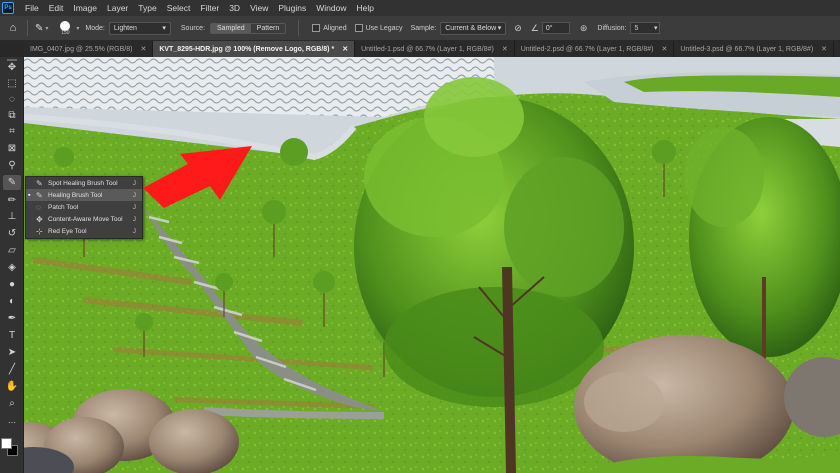 The height and width of the screenshot is (473, 840). What do you see at coordinates (12, 352) in the screenshot?
I see `path-selection-tool-icon: ➤` at bounding box center [12, 352].